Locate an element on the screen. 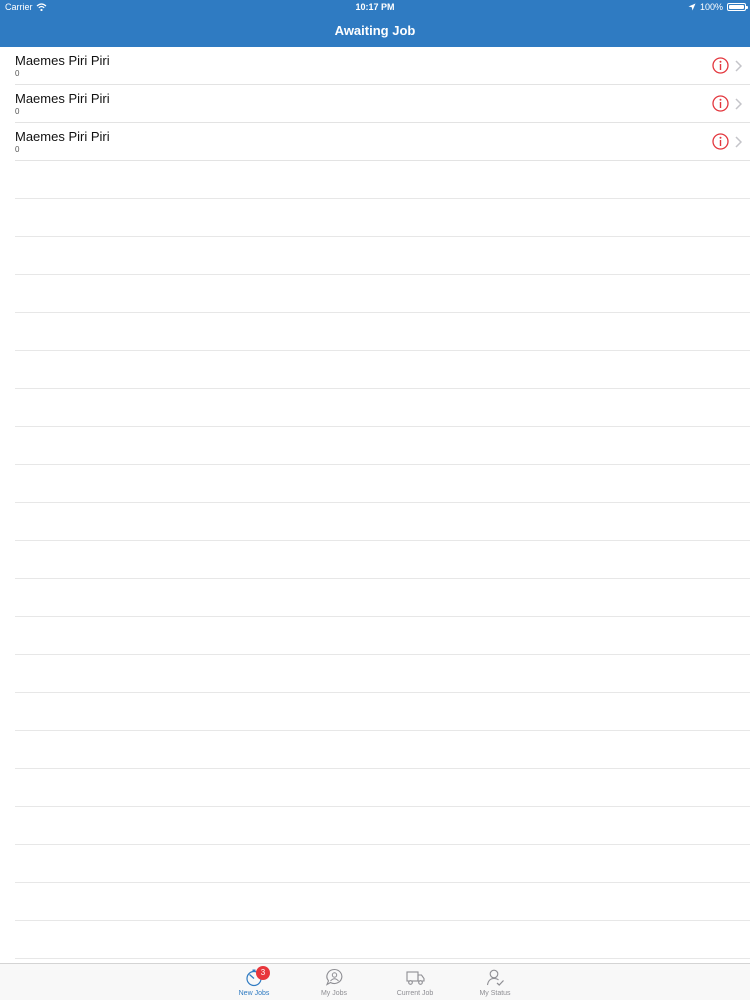  status-bar: Carrier 10:17 PM 100% is located at coordinates (375, 7).